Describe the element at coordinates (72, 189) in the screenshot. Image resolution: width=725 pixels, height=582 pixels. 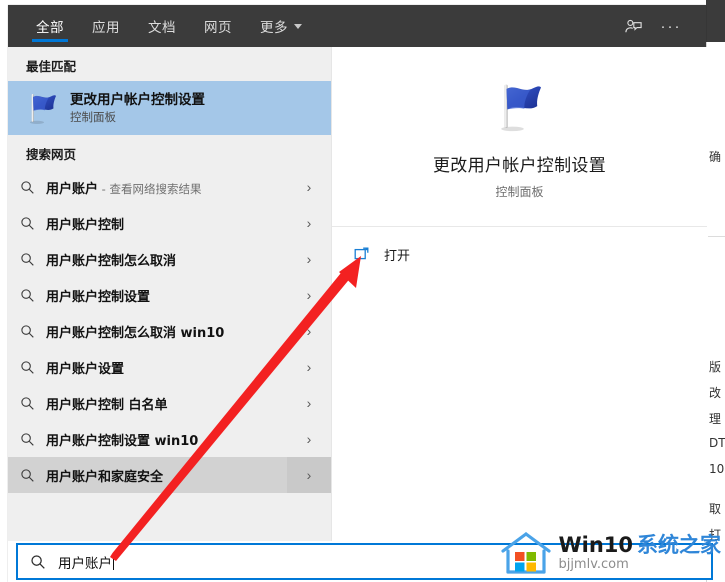
I see `web-result-label-main: 用户账户` at that location.